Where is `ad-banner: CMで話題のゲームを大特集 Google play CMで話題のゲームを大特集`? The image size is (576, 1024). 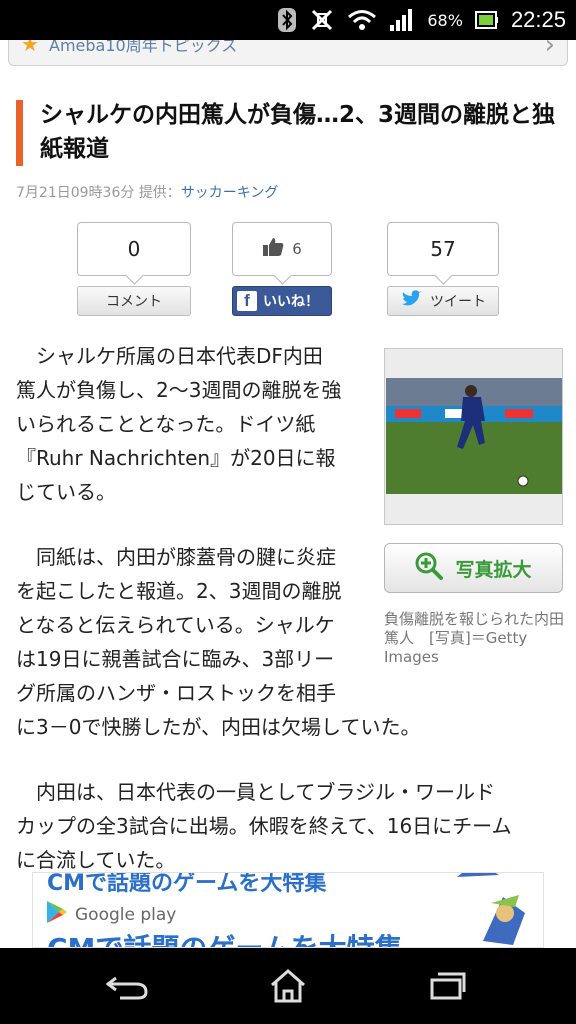
ad-banner: CMで話題のゲームを大特集 Google play CMで話題のゲームを大特集 is located at coordinates (288, 910).